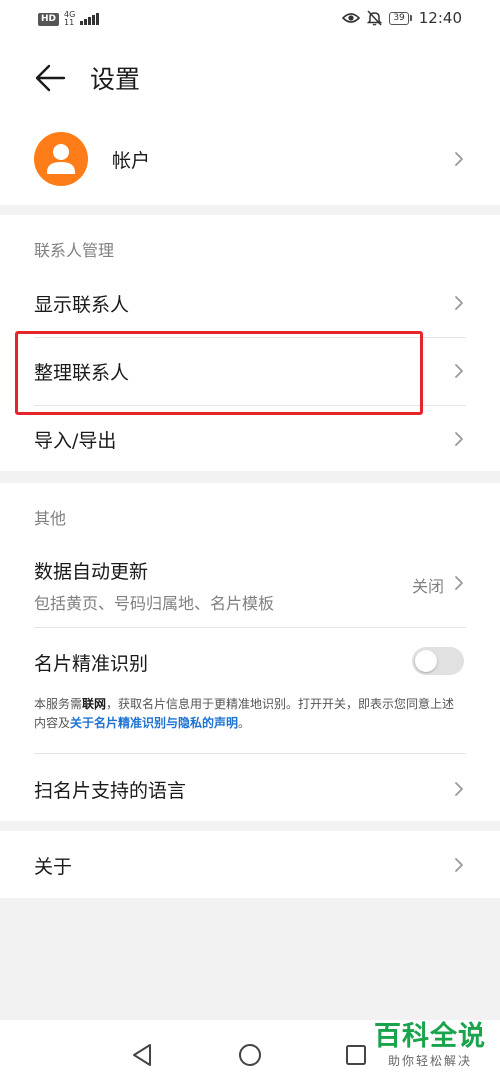  I want to click on battery-icon: 39, so click(400, 18).